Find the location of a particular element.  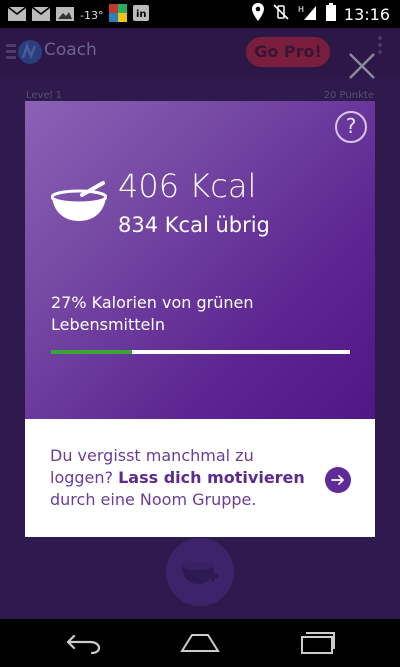

image-icon is located at coordinates (65, 15).